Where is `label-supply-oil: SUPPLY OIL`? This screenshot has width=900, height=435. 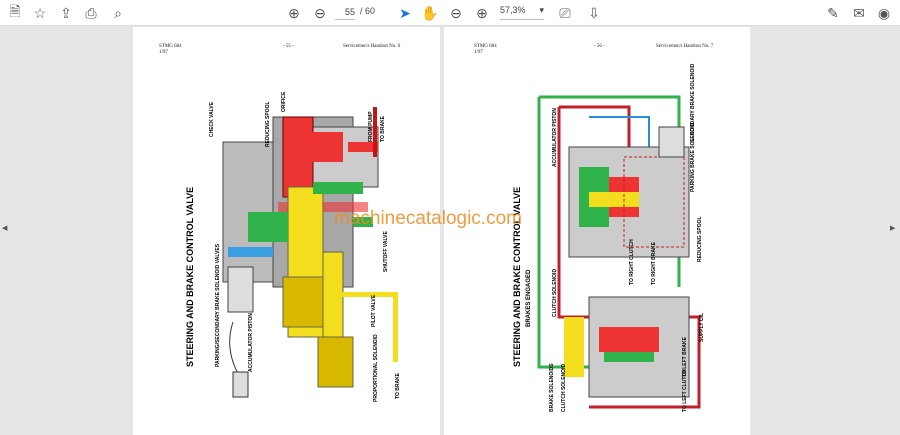
label-supply-oil: SUPPLY OIL is located at coordinates (702, 327).